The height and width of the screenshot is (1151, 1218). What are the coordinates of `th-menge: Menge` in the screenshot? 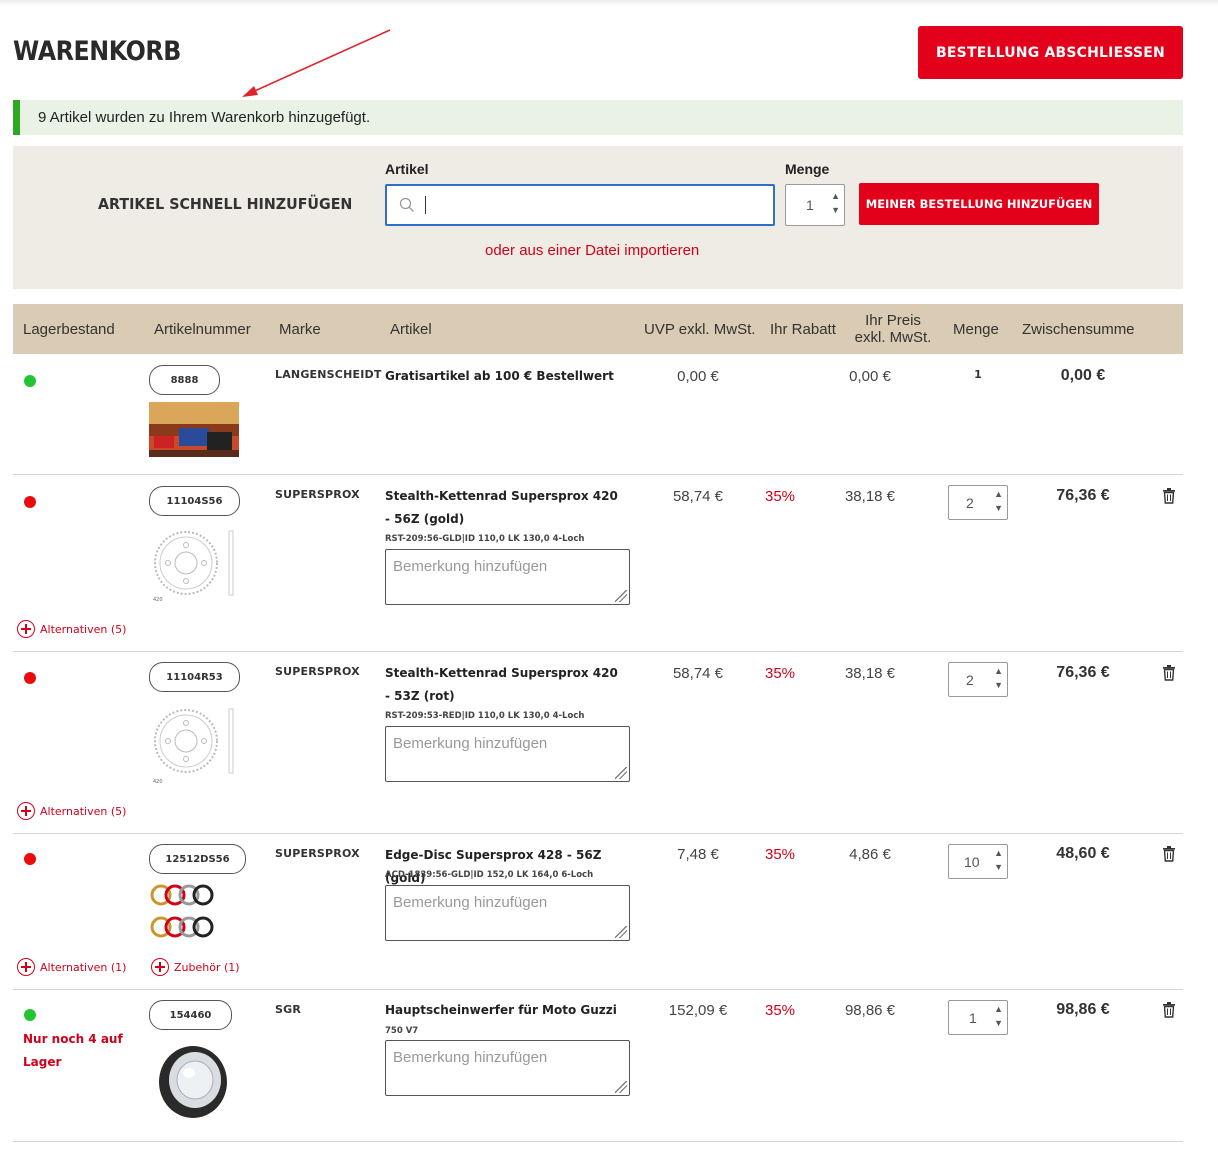 It's located at (976, 329).